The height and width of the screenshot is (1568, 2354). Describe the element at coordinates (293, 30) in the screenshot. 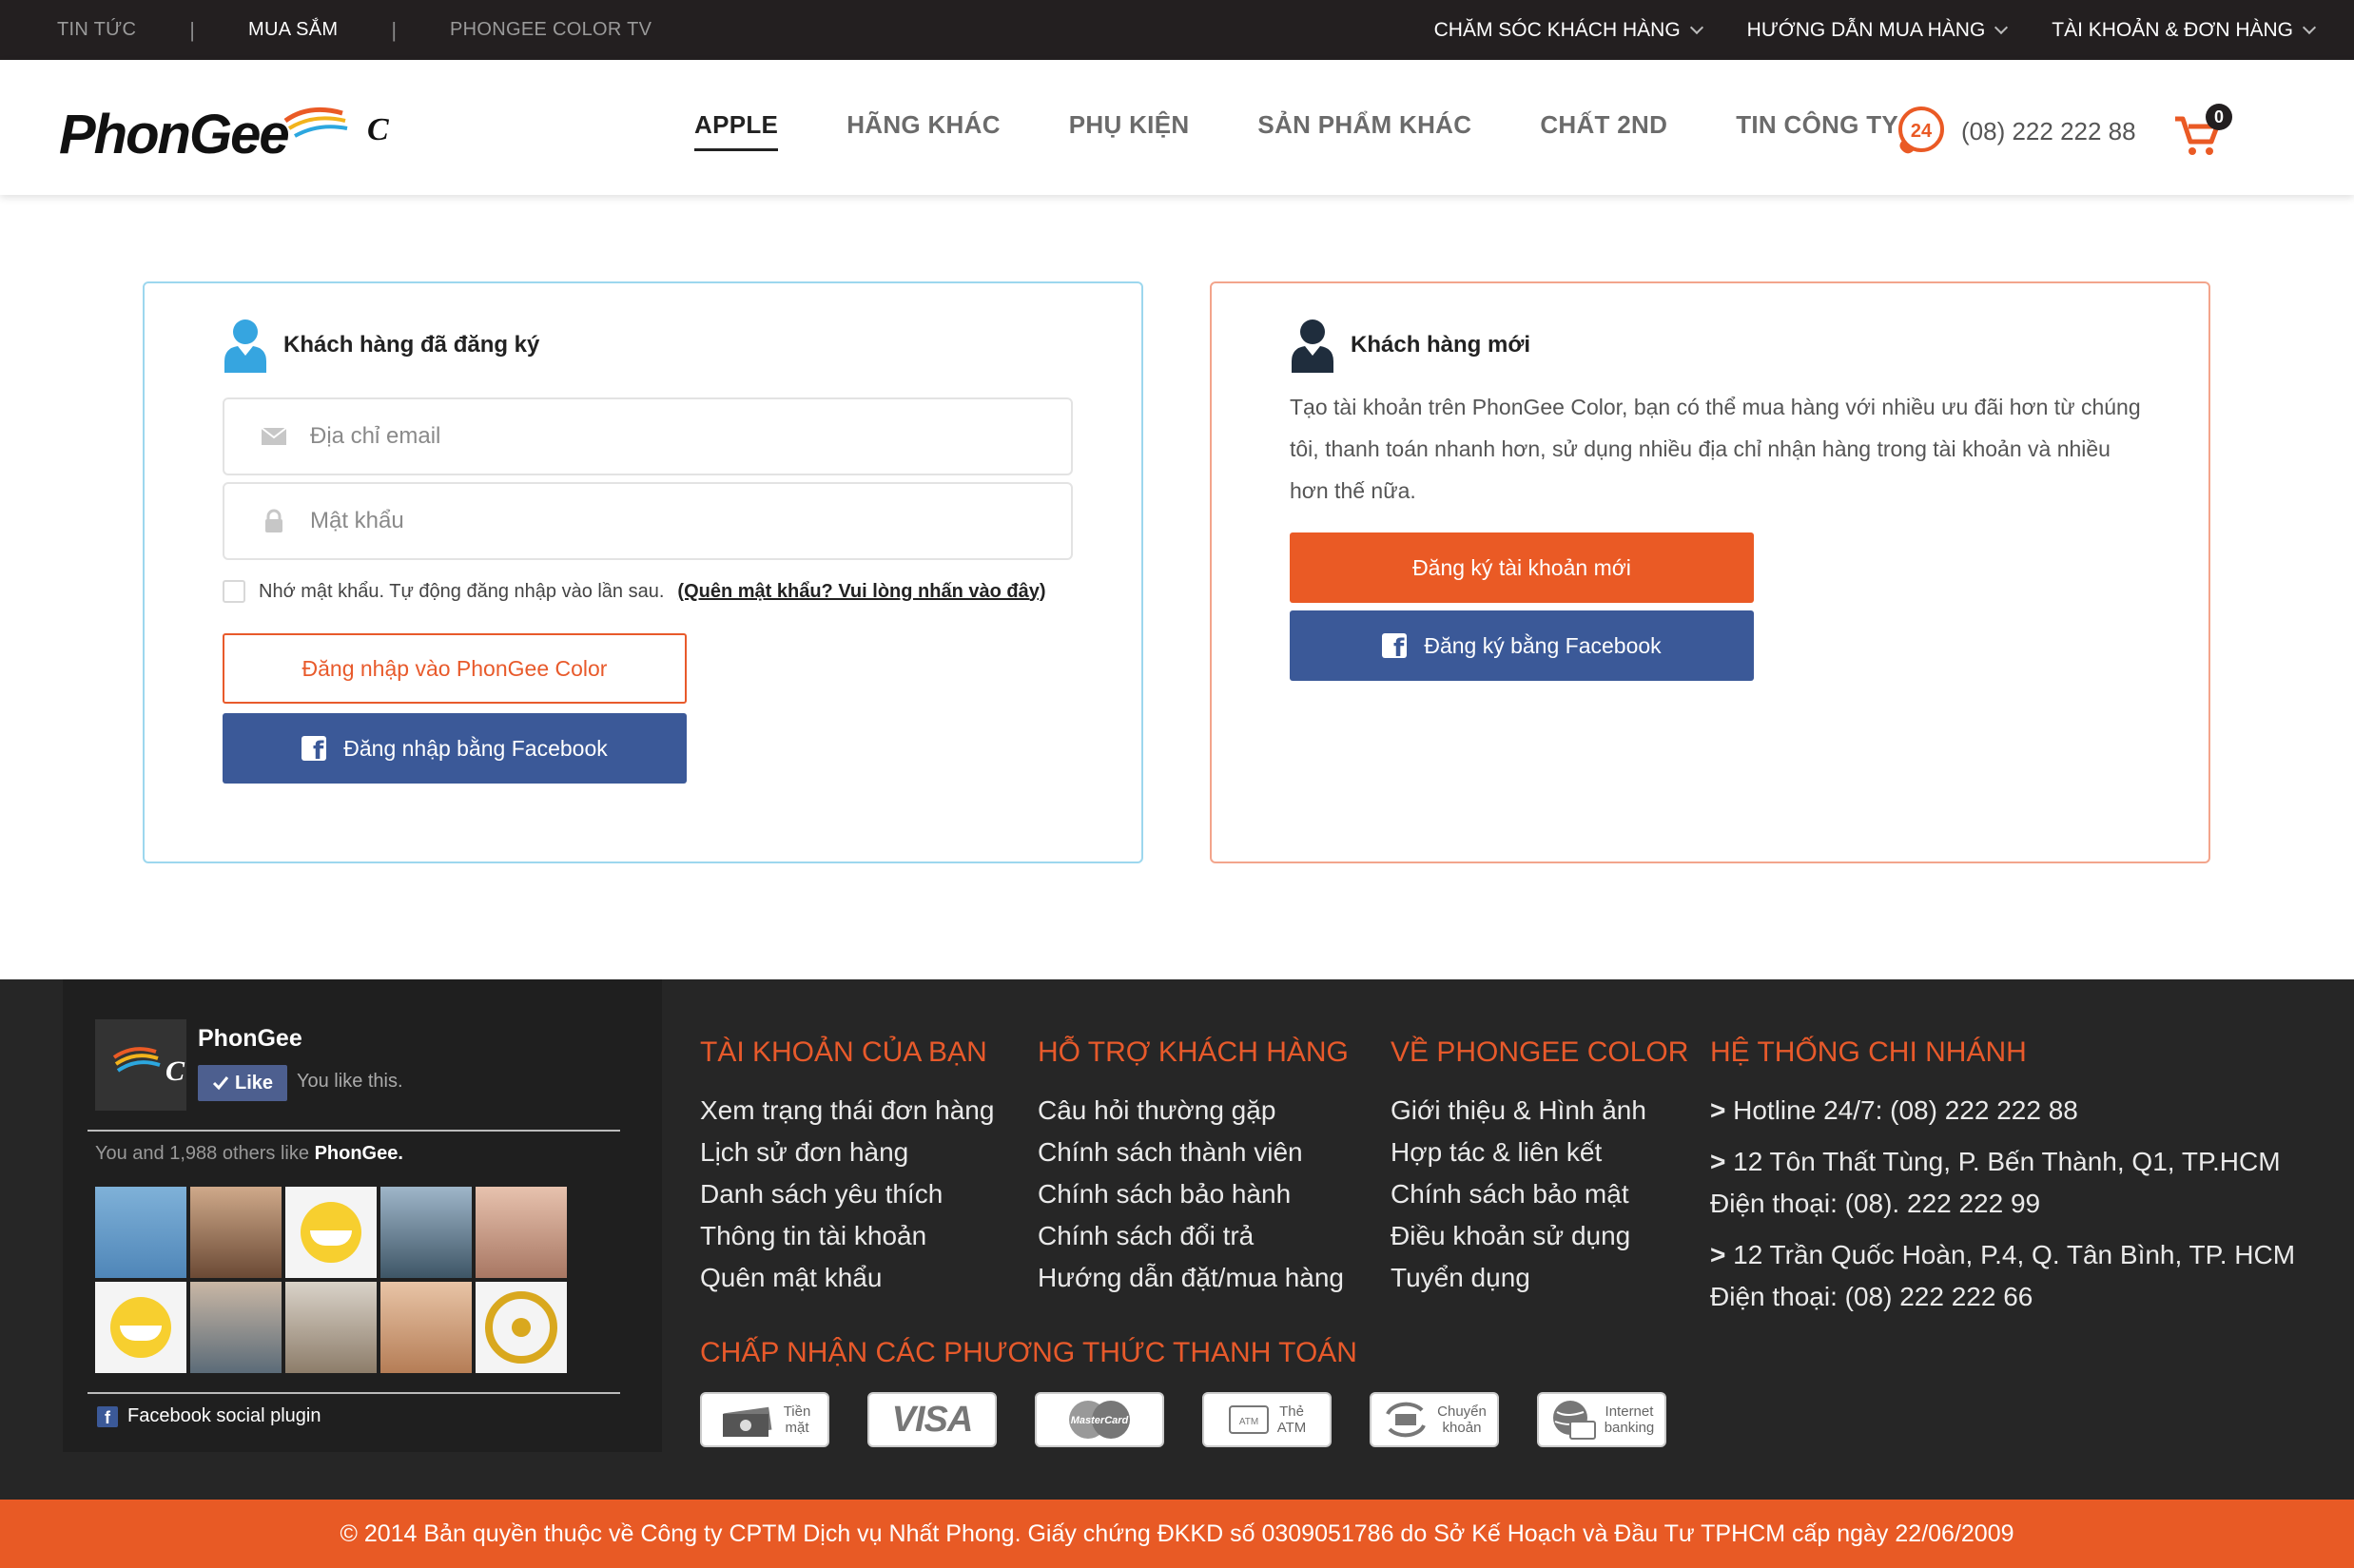

I see `top-link-shopping: MUA SẮM` at that location.